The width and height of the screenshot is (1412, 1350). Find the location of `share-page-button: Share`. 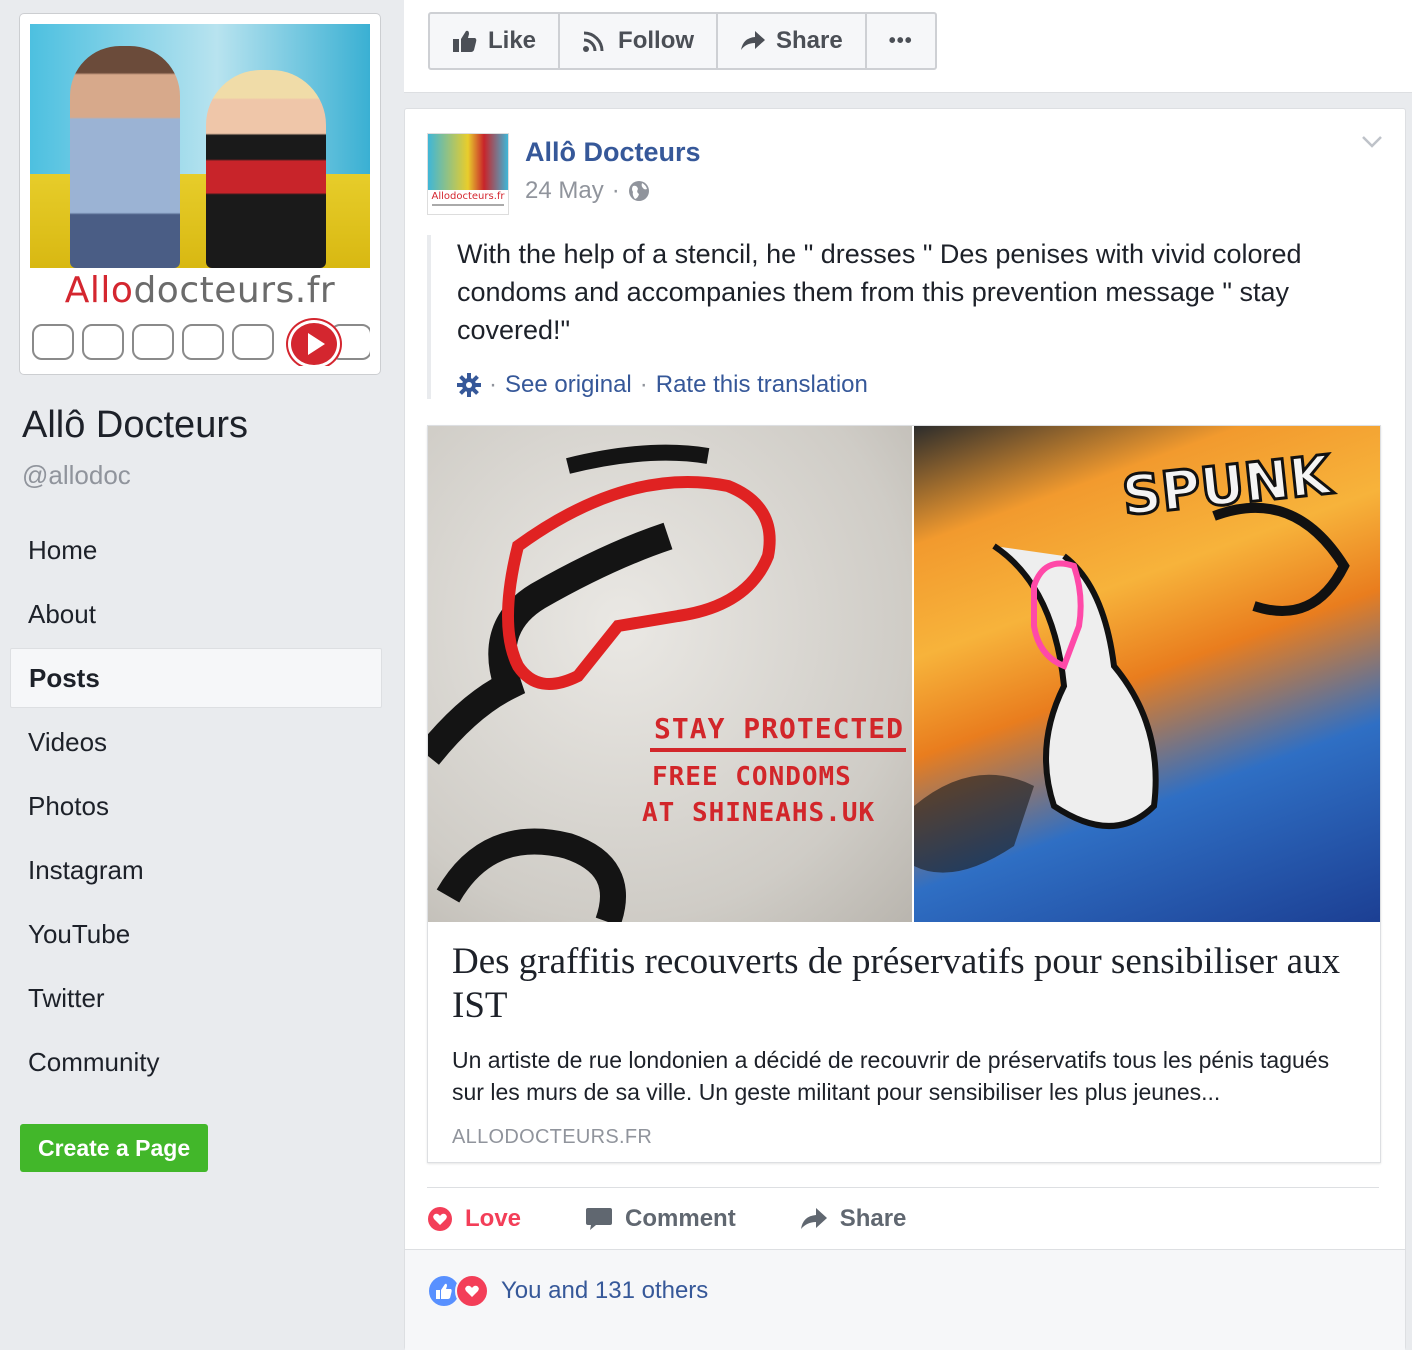

share-page-button: Share is located at coordinates (792, 41).